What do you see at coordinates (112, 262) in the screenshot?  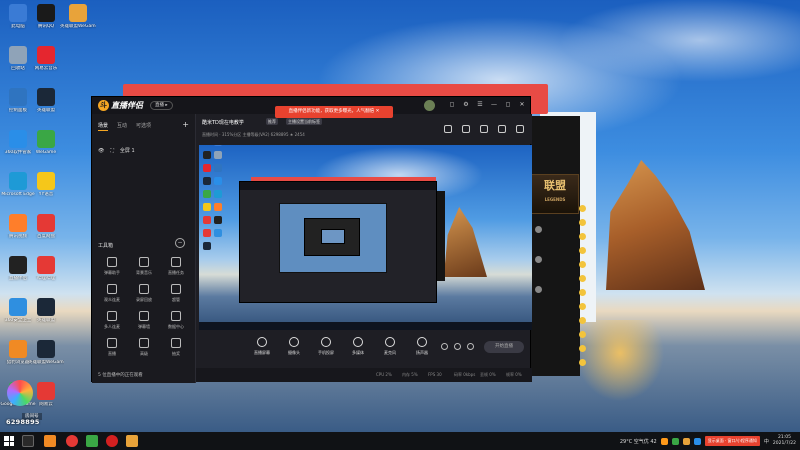 I see `chat-icon` at bounding box center [112, 262].